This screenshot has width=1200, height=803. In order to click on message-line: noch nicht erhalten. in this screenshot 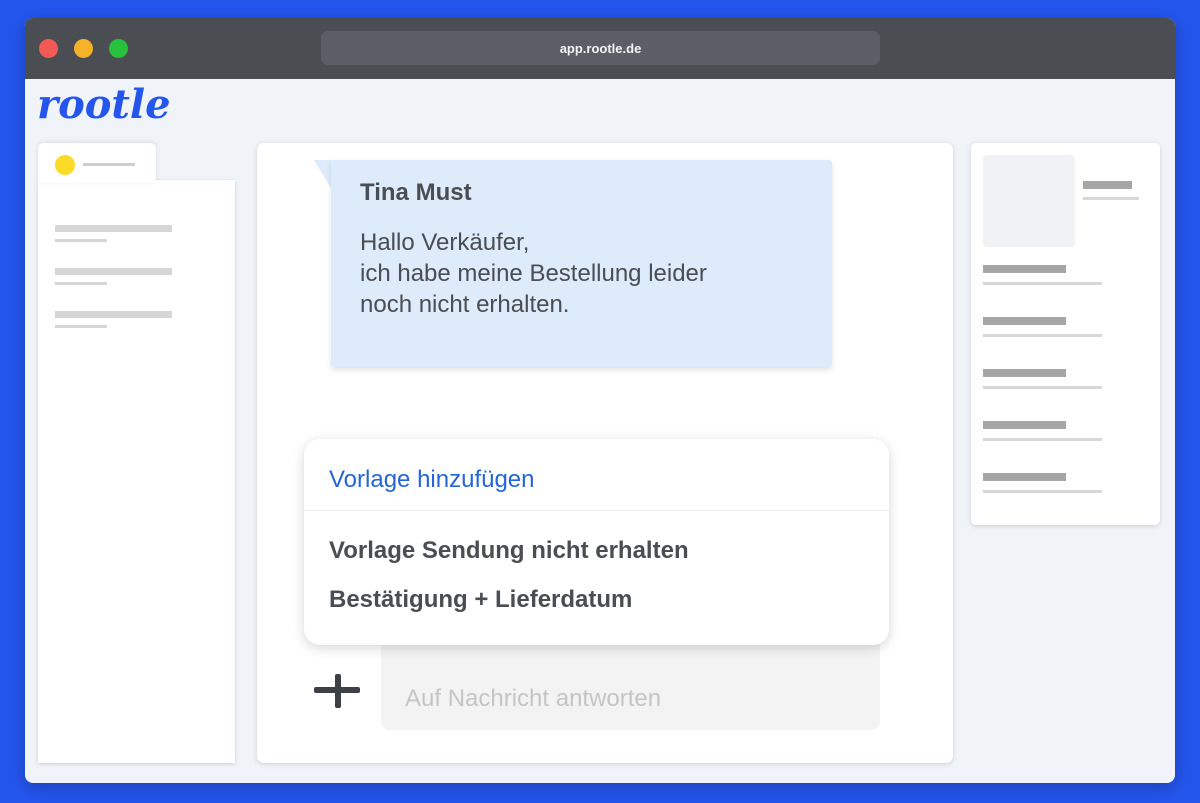, I will do `click(465, 304)`.